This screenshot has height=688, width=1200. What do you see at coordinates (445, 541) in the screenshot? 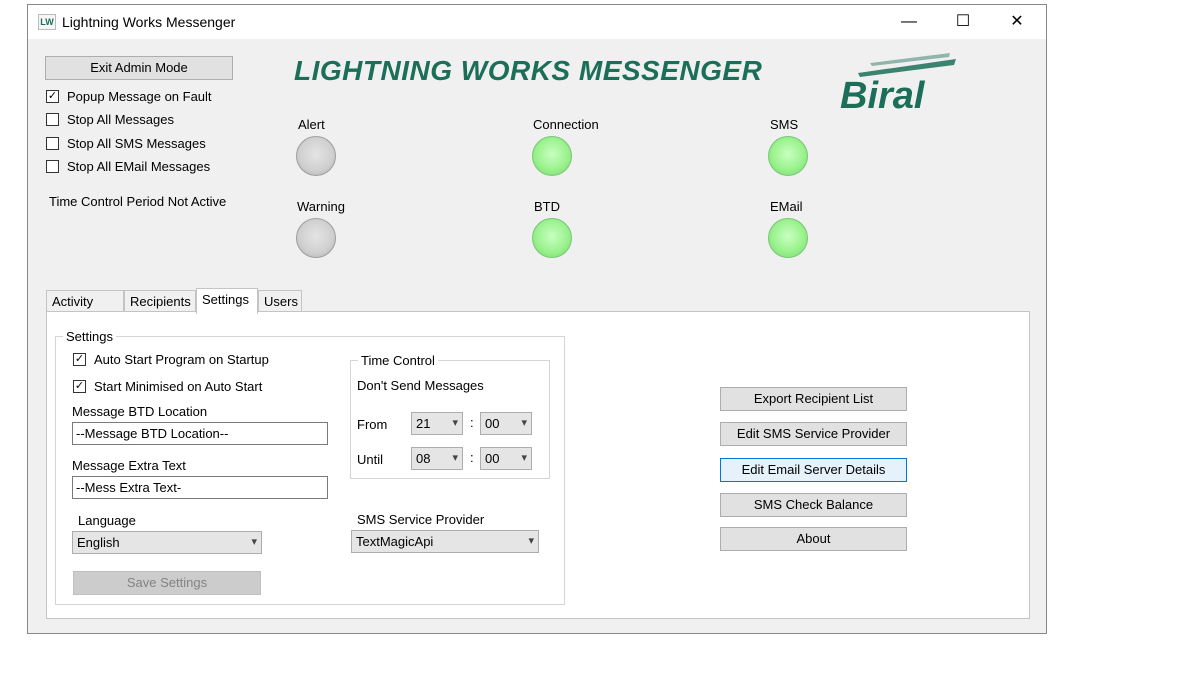
I see `sms-provider-select: TextMagicApi ▾` at bounding box center [445, 541].